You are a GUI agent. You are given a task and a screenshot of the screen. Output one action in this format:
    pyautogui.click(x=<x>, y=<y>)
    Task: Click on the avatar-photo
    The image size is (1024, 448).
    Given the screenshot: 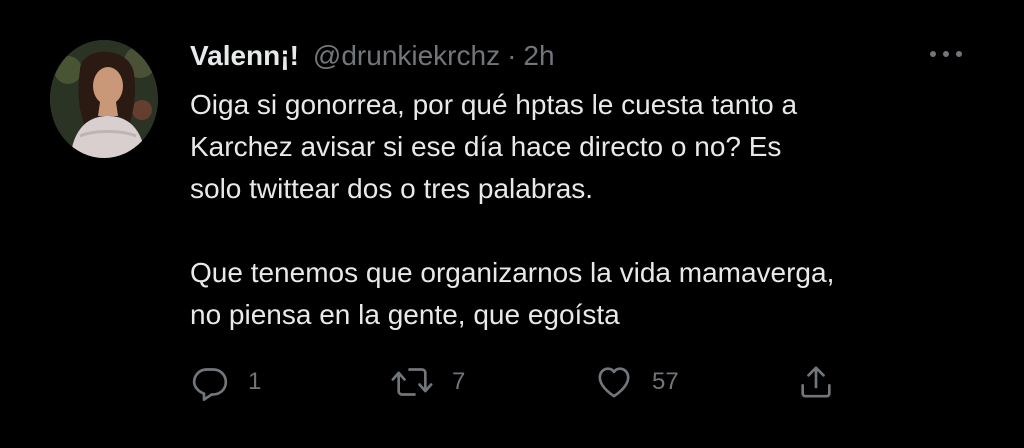 What is the action you would take?
    pyautogui.click(x=104, y=99)
    